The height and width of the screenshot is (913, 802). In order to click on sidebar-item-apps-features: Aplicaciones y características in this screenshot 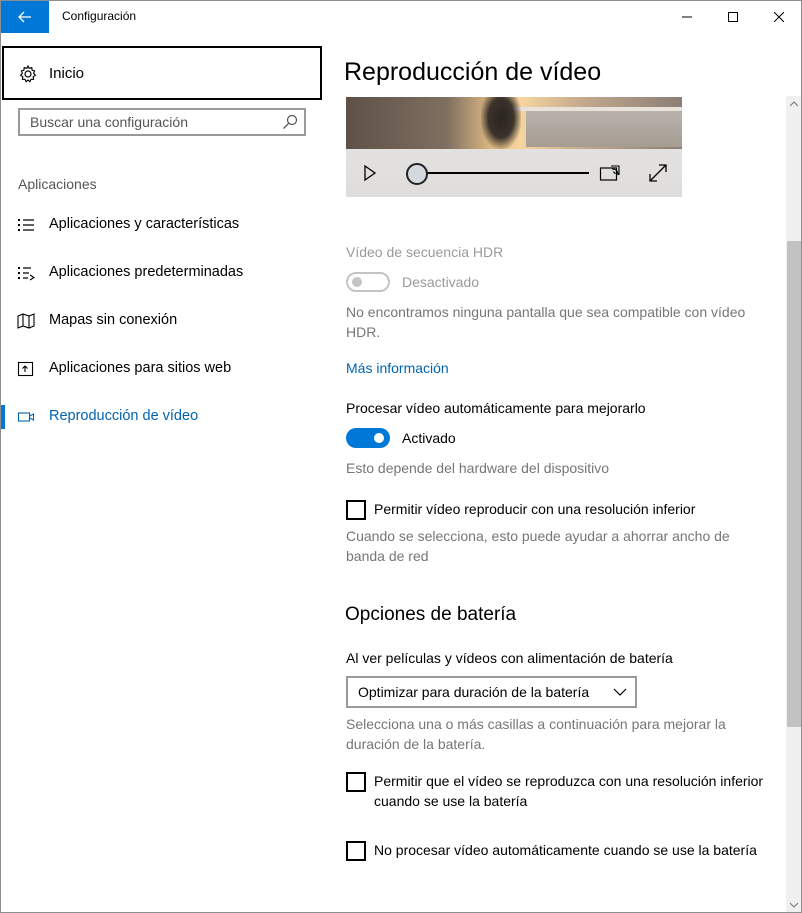, I will do `click(166, 225)`.